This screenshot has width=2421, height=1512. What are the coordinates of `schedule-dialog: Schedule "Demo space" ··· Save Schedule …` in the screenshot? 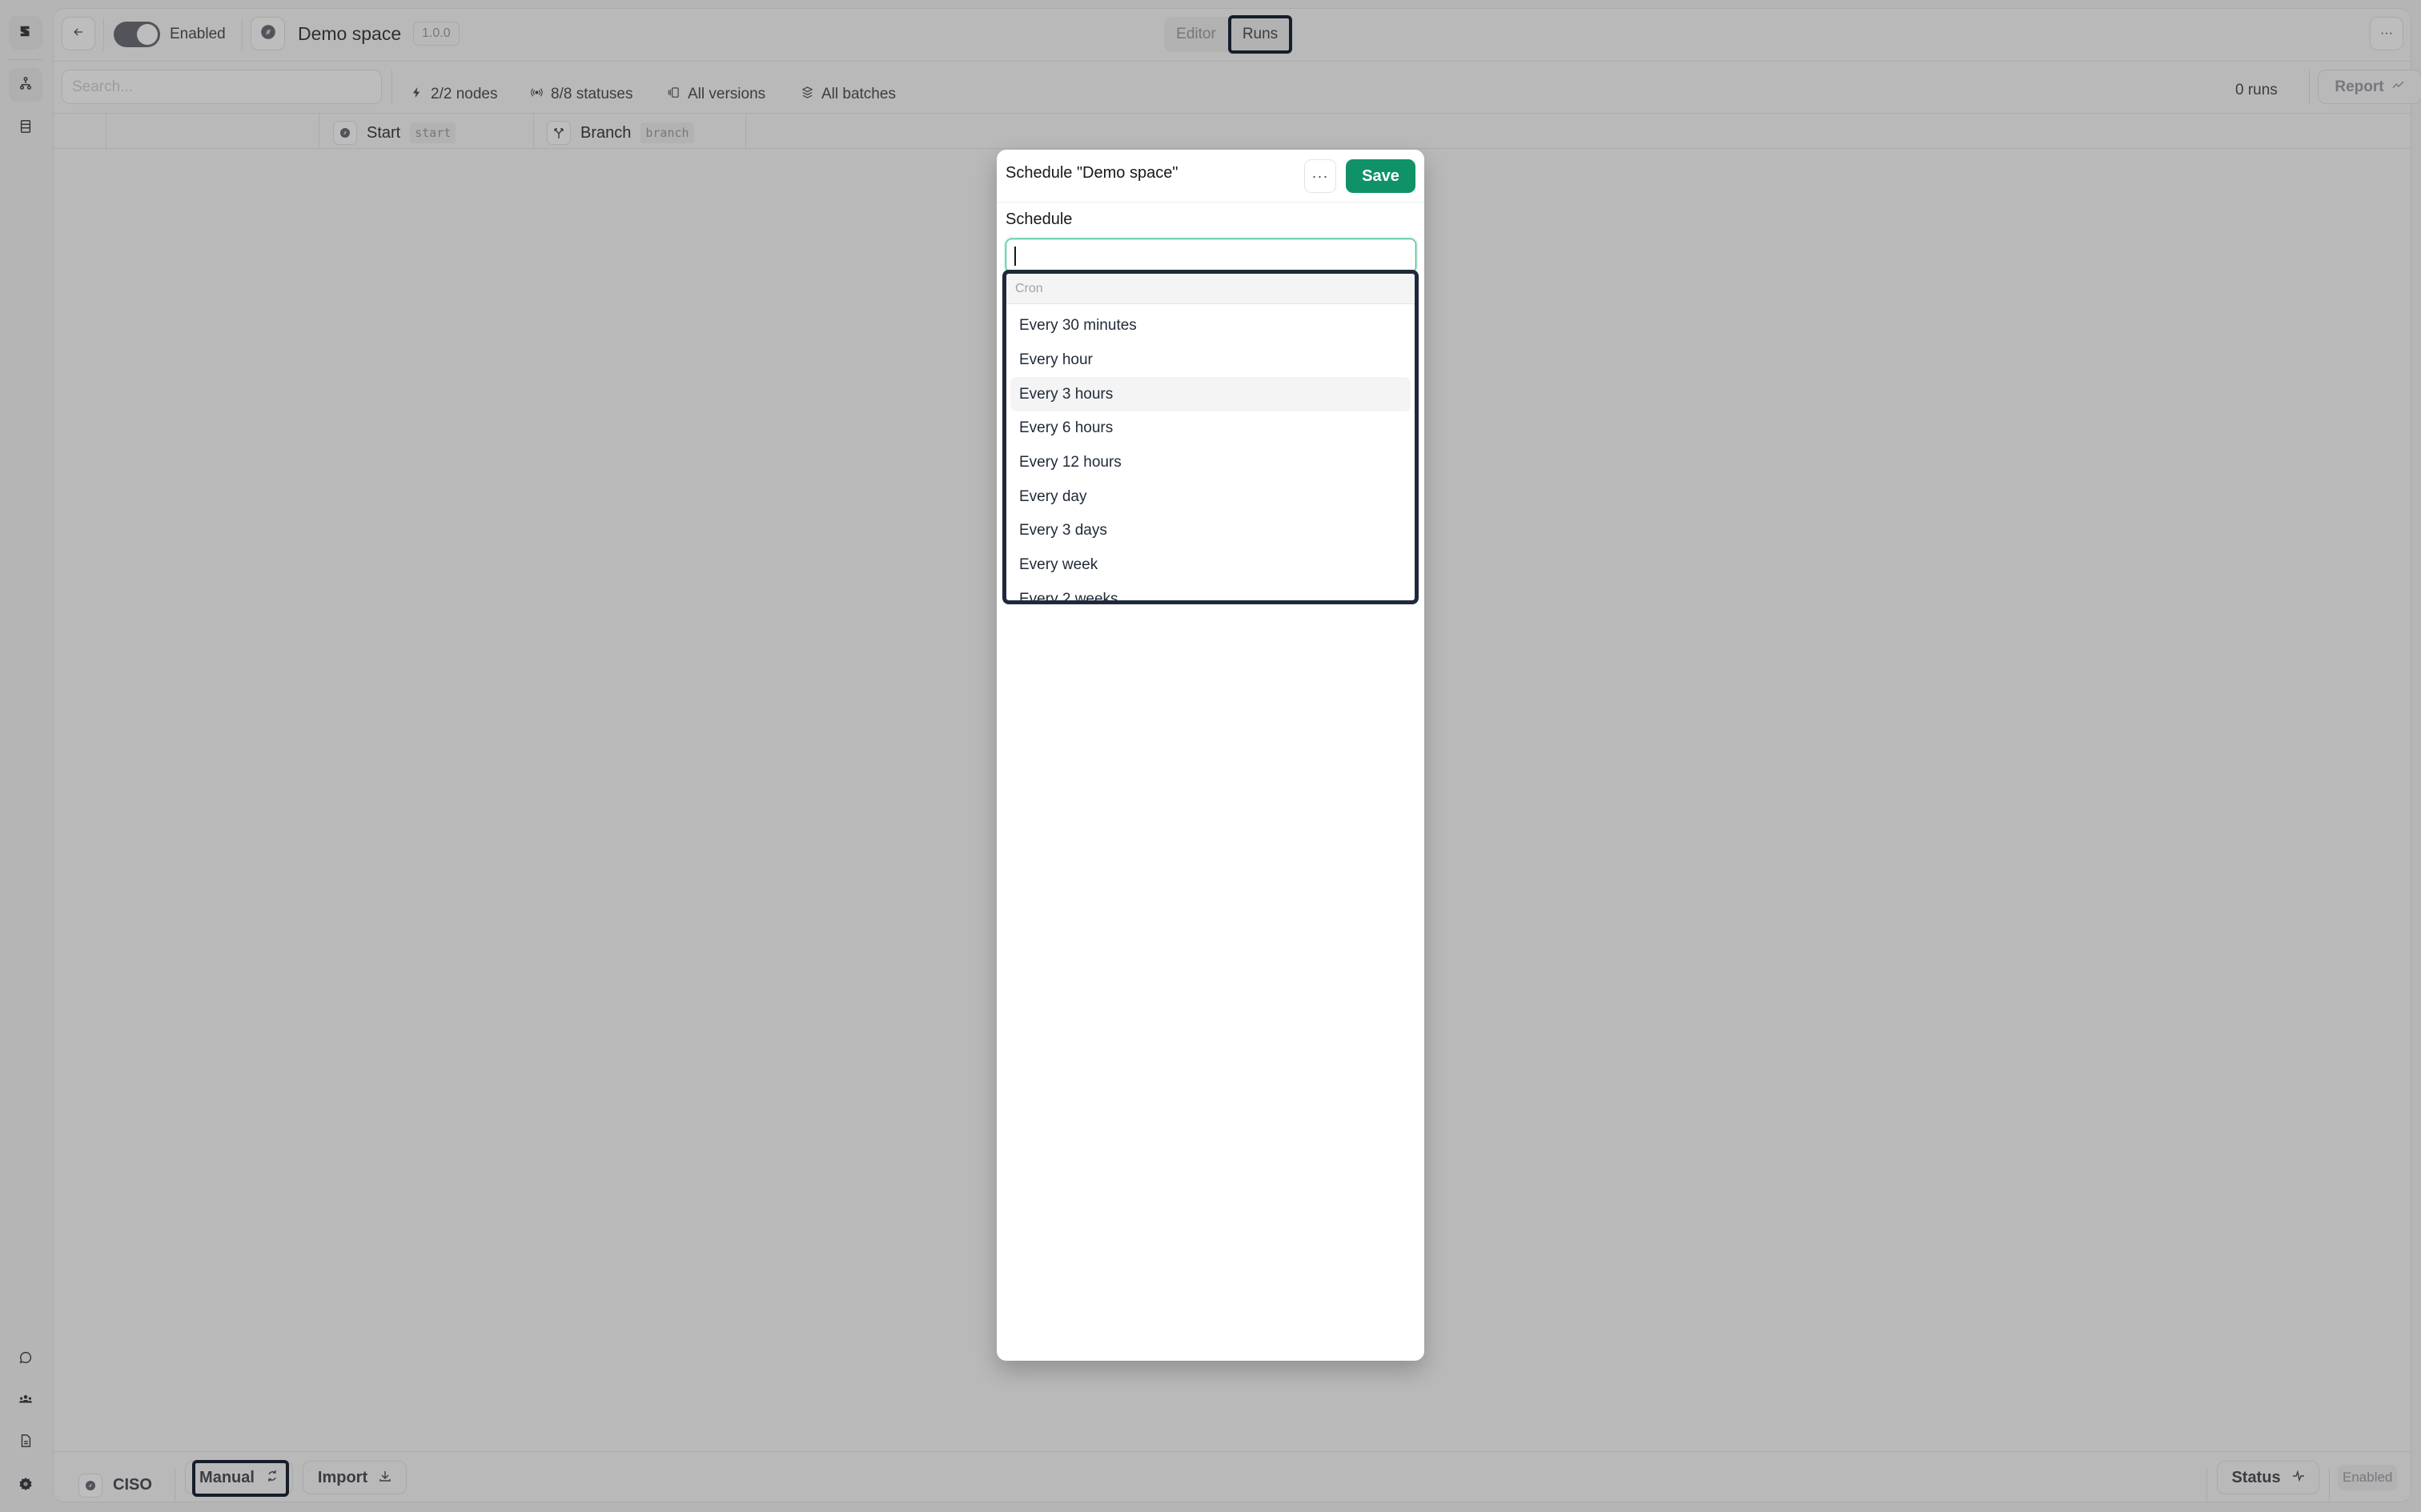 It's located at (1210, 756).